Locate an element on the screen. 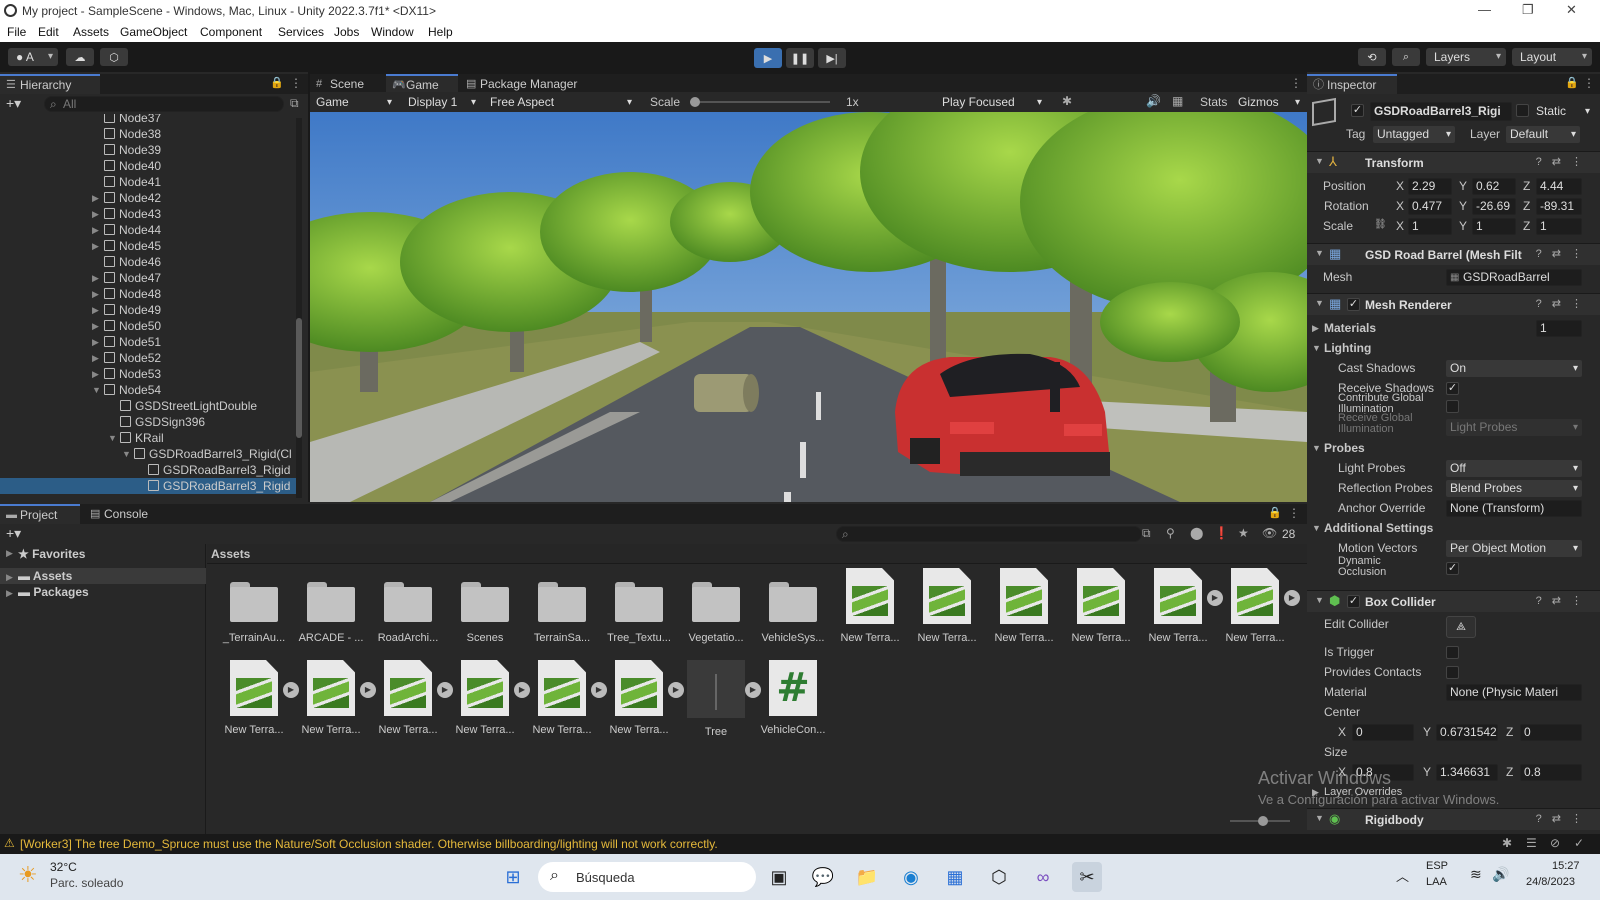 This screenshot has height=900, width=1600. box-collider-enabled-checkbox: ✓ is located at coordinates (1353, 601).